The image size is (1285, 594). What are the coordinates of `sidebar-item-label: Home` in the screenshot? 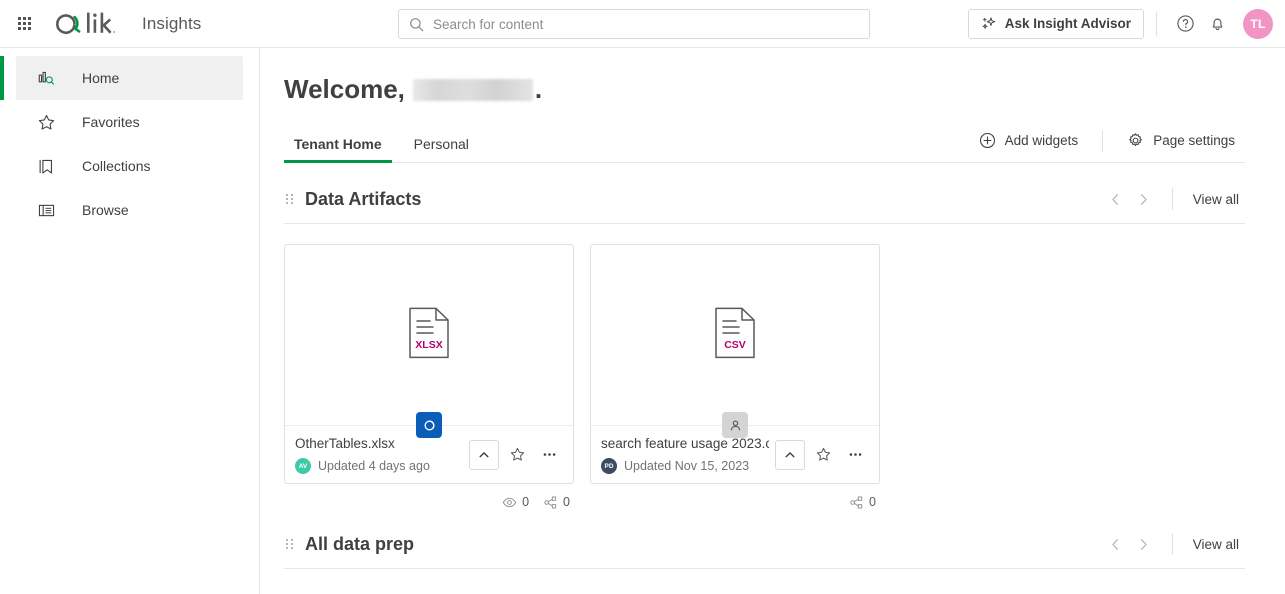 It's located at (101, 78).